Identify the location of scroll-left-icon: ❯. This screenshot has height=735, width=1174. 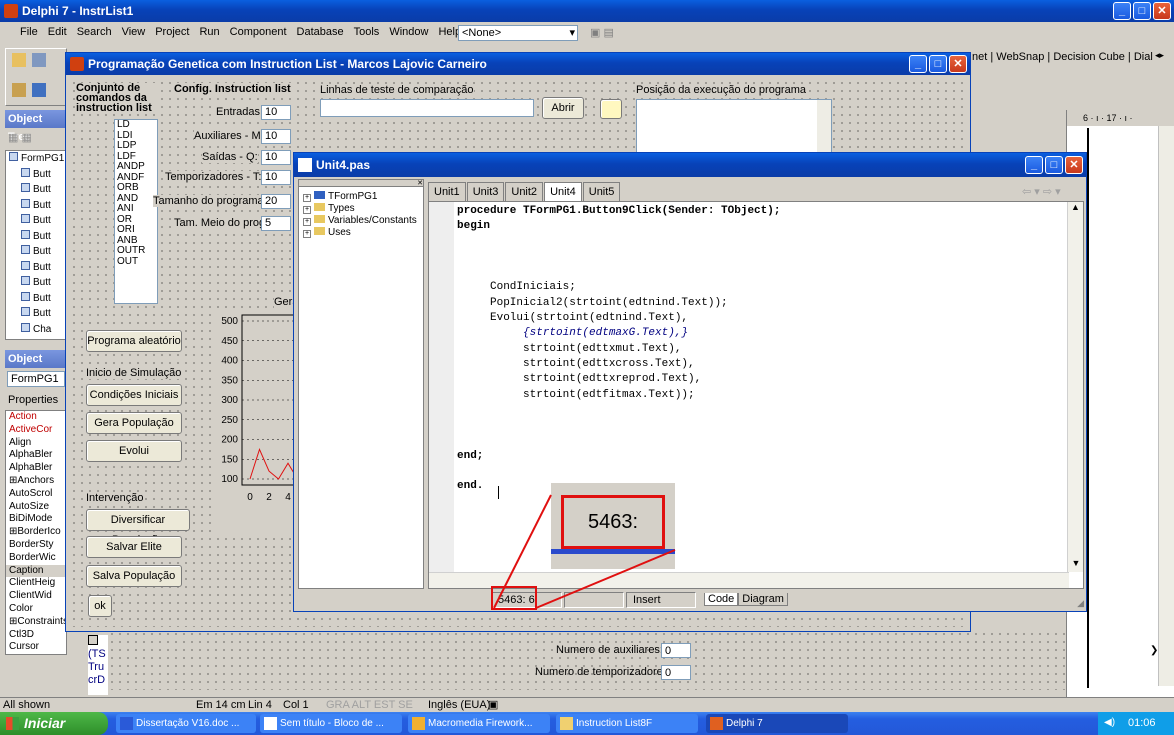
(1160, 652).